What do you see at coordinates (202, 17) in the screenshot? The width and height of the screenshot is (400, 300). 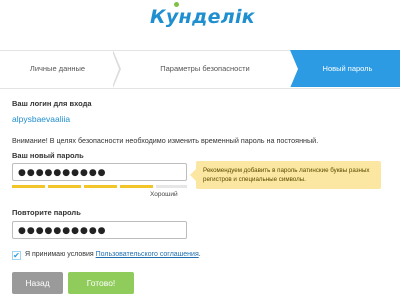 I see `logo-text: Кунделік` at bounding box center [202, 17].